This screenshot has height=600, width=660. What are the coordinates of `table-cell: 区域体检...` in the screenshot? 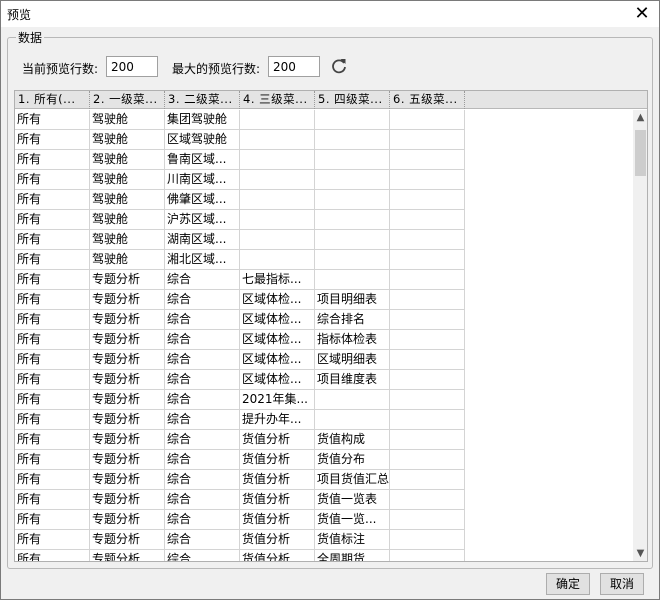 It's located at (277, 320).